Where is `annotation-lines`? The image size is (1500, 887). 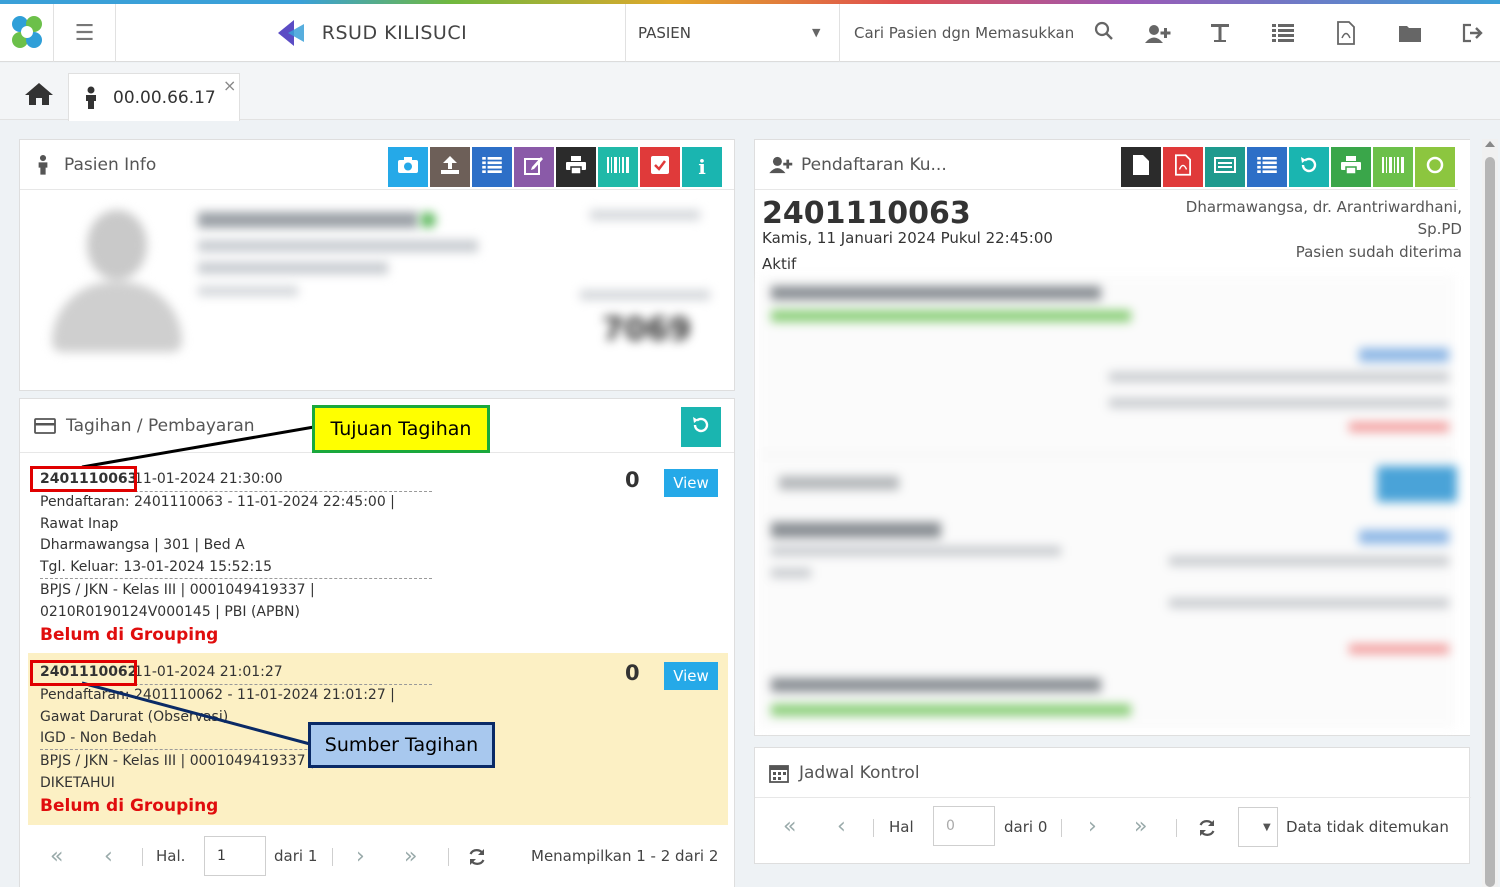
annotation-lines is located at coordinates (198, 585).